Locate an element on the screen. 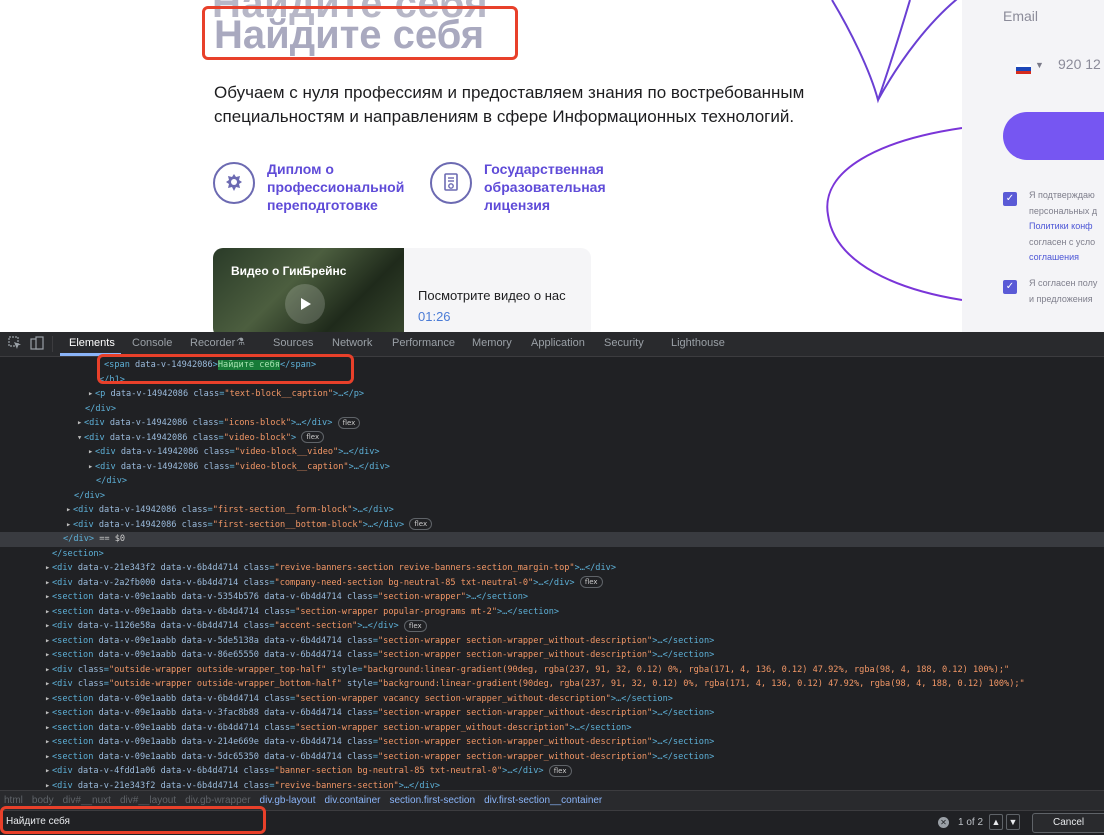  tab-elements: Elements is located at coordinates (92, 343).